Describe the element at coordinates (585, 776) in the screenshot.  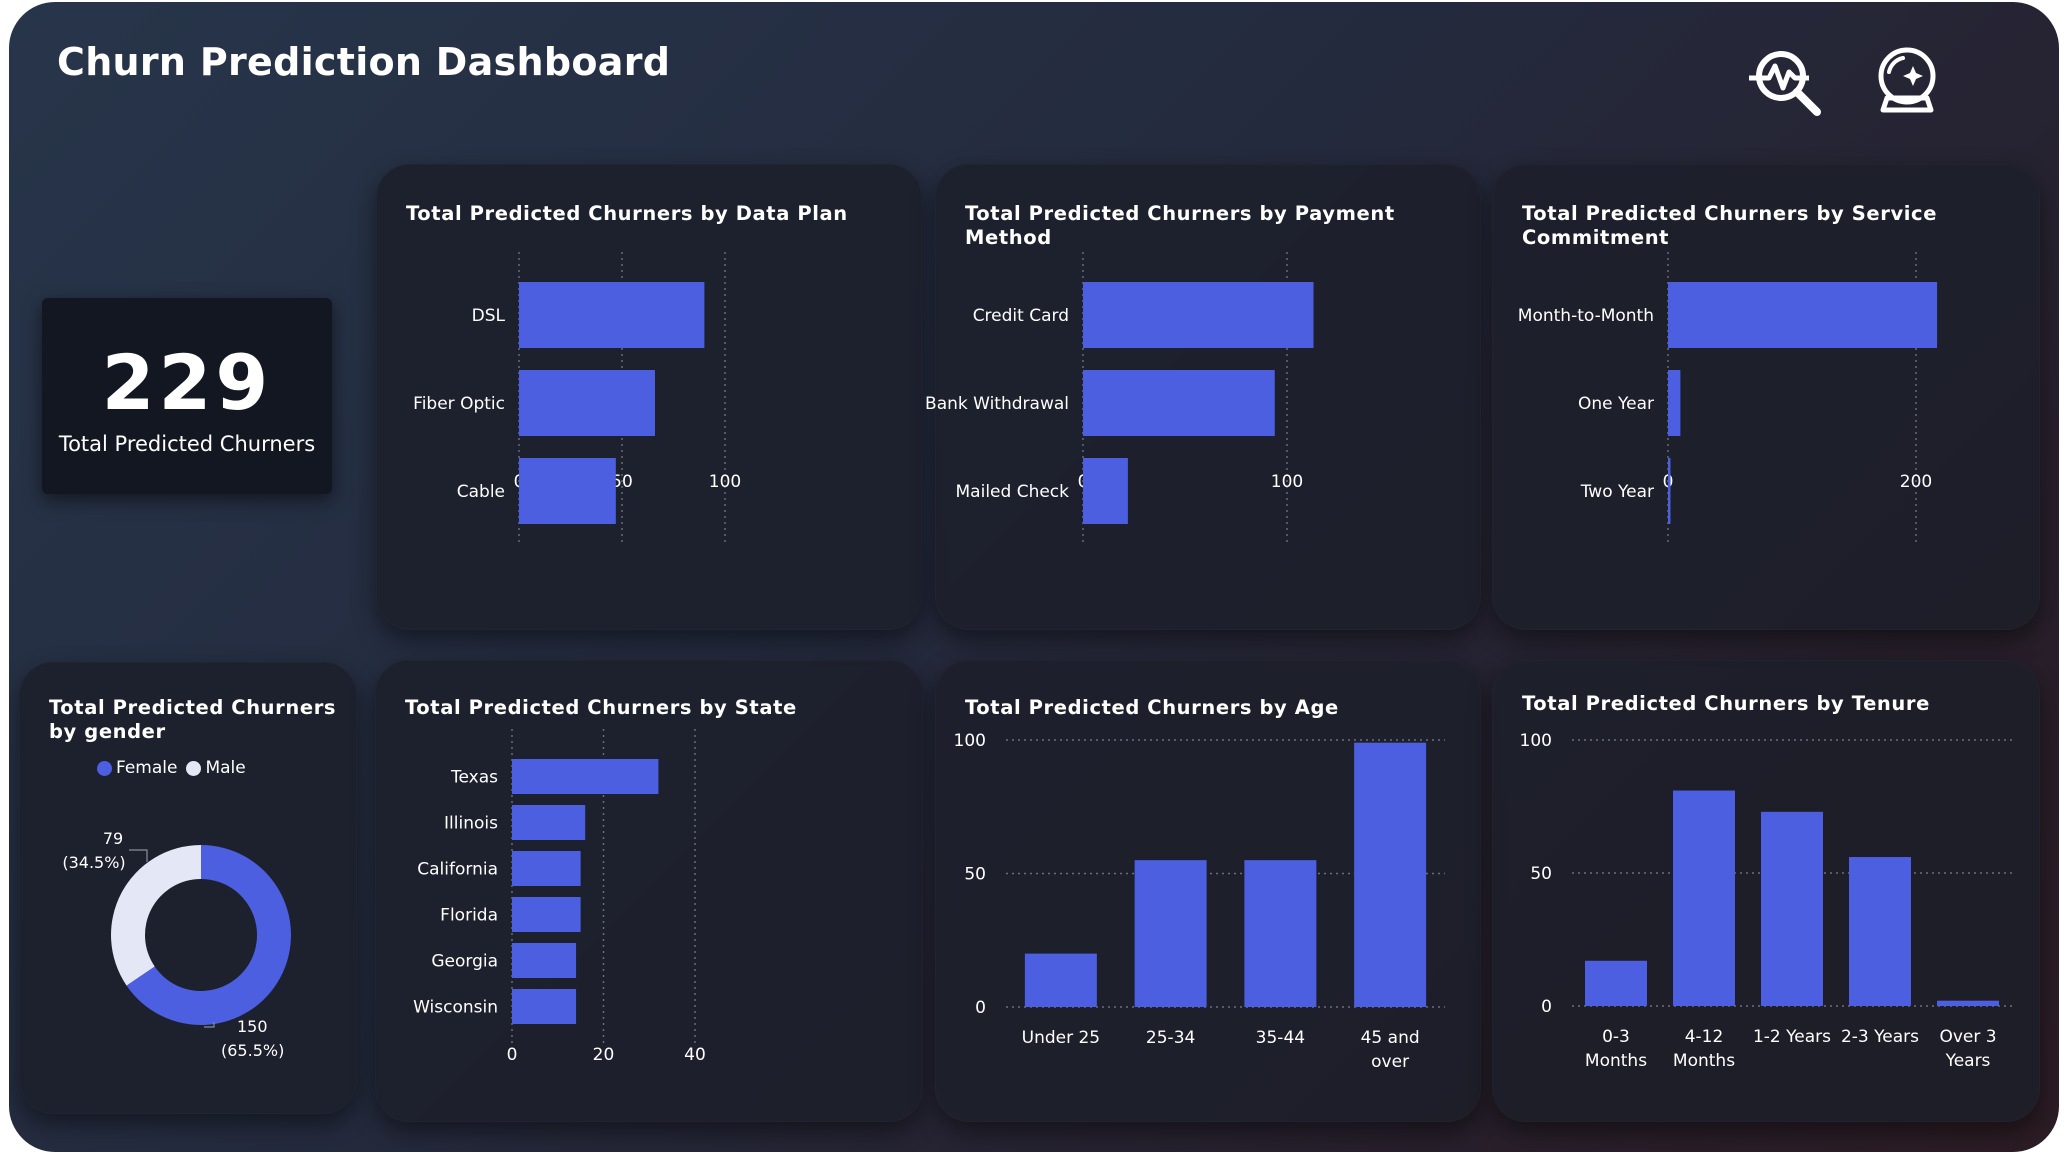
I see `bar-texas` at that location.